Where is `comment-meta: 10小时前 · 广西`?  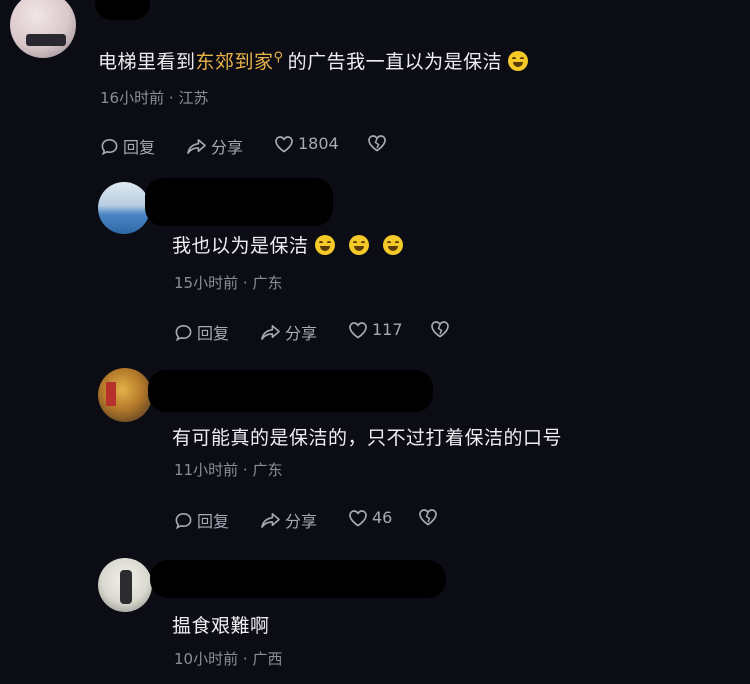
comment-meta: 10小时前 · 广西 is located at coordinates (228, 659).